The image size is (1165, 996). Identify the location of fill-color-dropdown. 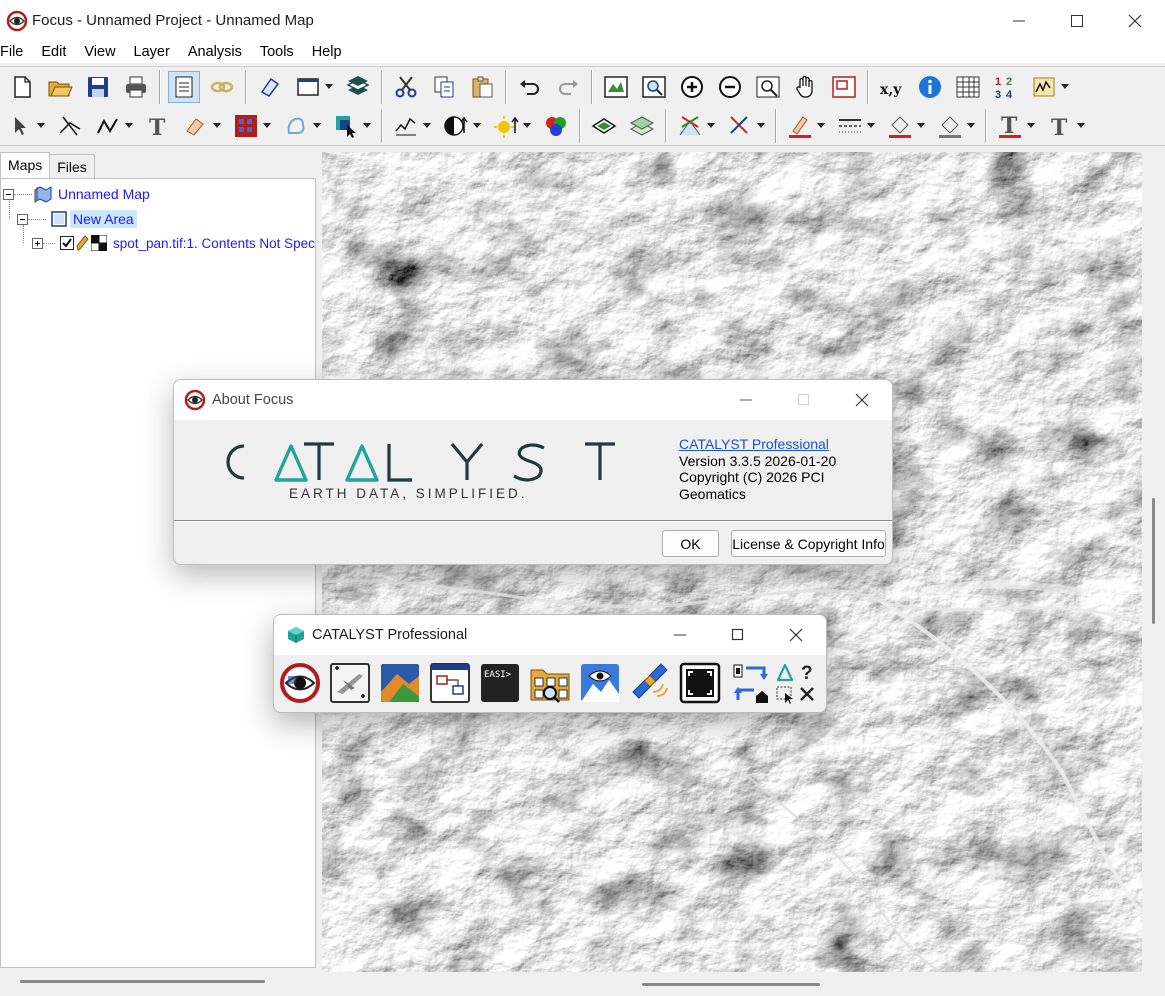
(921, 126).